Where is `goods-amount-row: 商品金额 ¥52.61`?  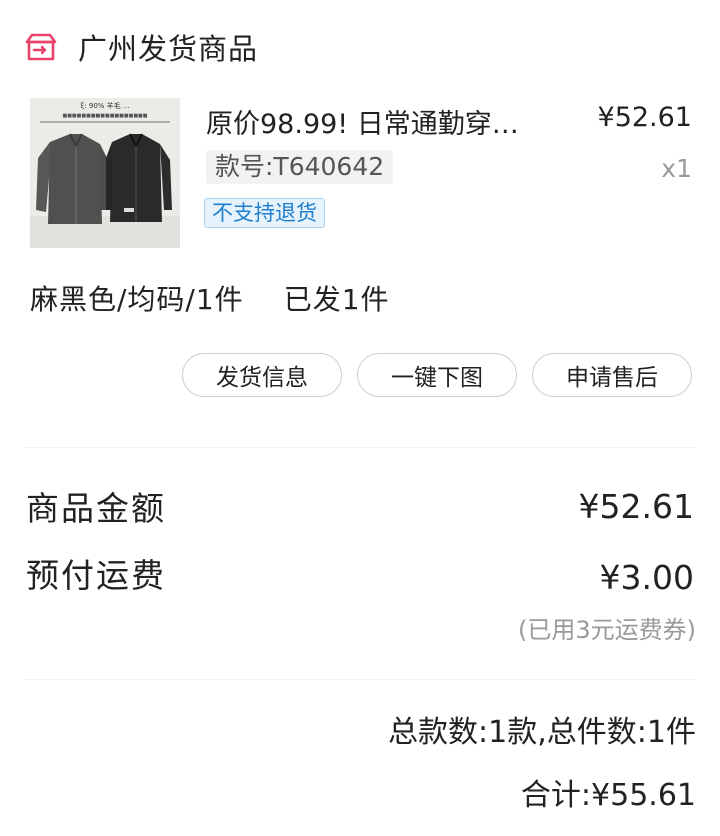 goods-amount-row: 商品金额 ¥52.61 is located at coordinates (360, 506).